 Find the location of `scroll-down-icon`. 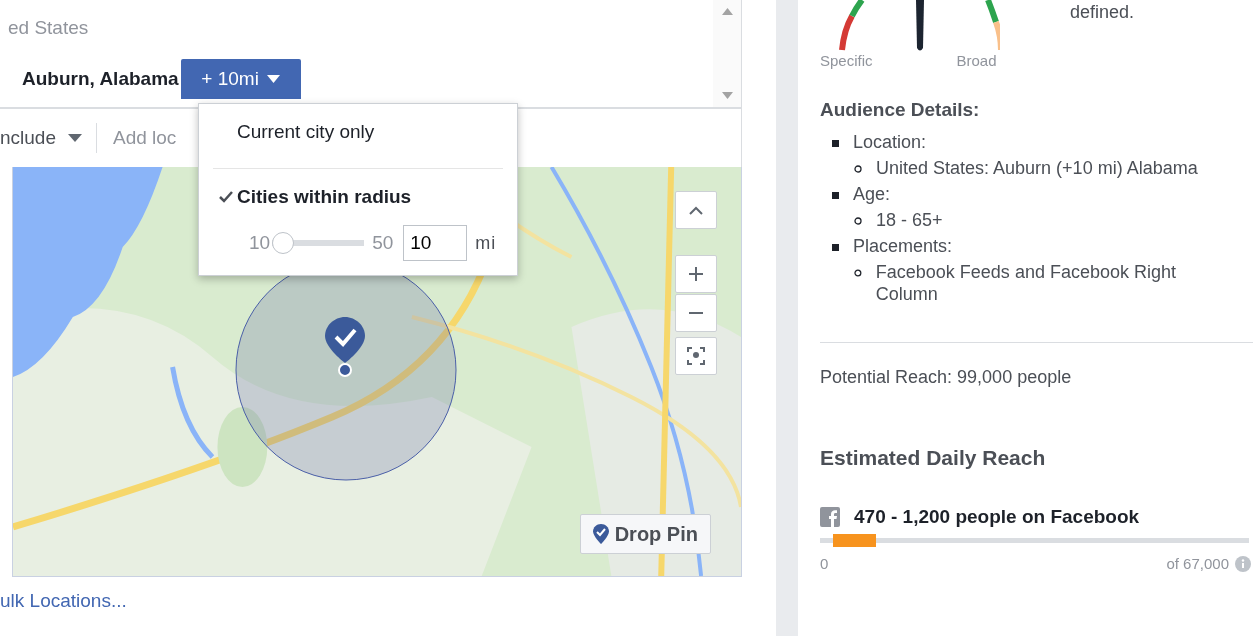

scroll-down-icon is located at coordinates (727, 95).